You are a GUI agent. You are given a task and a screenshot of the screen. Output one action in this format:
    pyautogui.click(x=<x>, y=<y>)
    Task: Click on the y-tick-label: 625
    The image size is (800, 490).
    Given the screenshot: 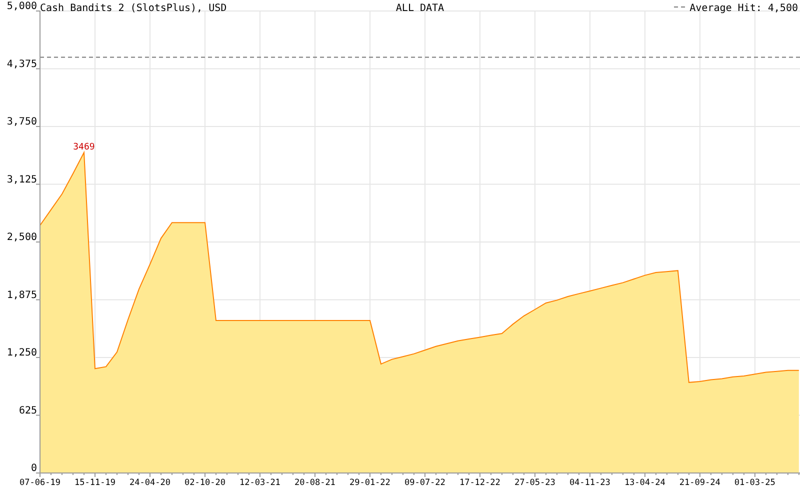 What is the action you would take?
    pyautogui.click(x=27, y=410)
    